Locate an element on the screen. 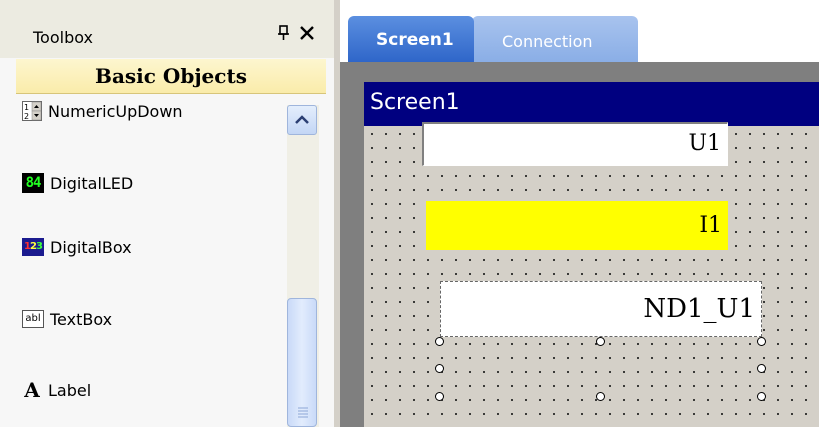  svg-text: 1 is located at coordinates (26, 107).